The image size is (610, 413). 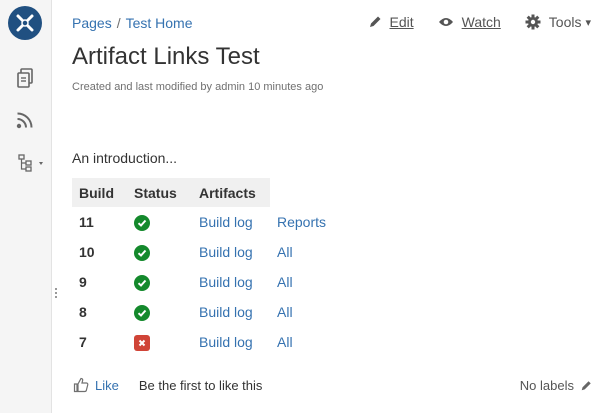 What do you see at coordinates (92, 23) in the screenshot?
I see `breadcrumb-pages-link: Pages` at bounding box center [92, 23].